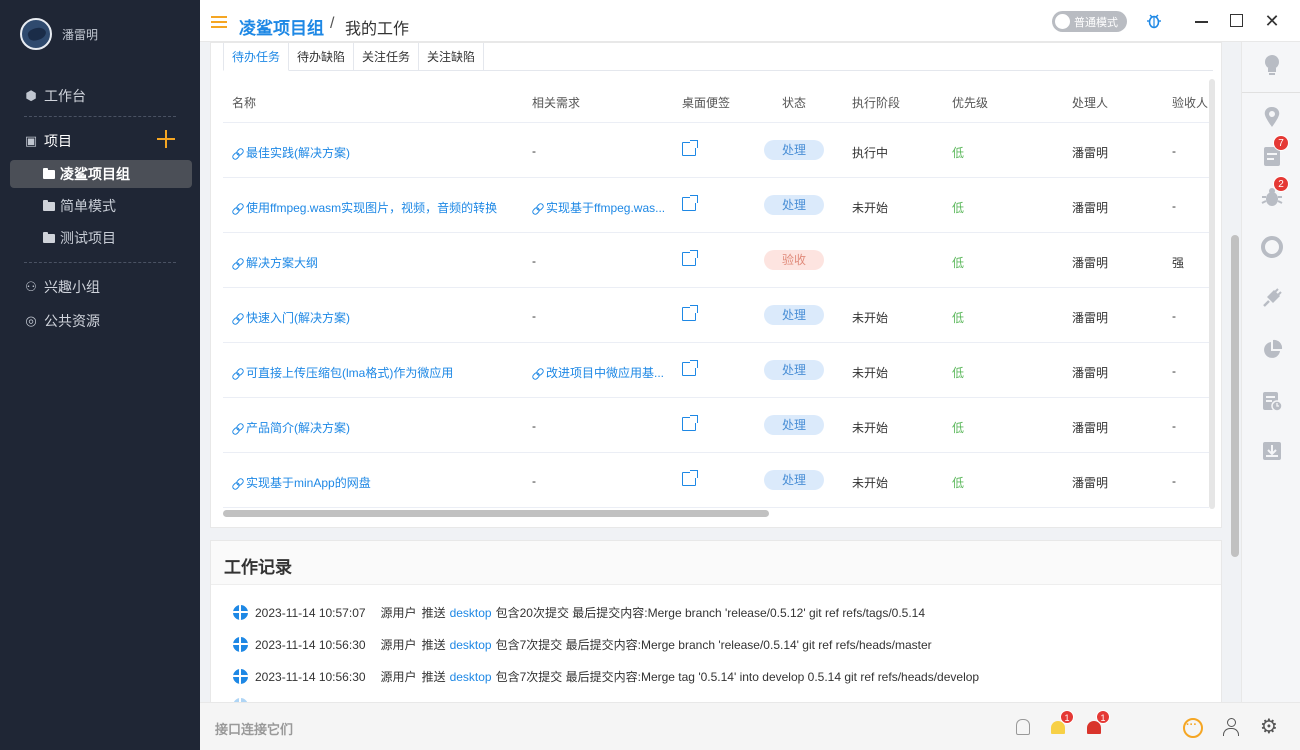 The width and height of the screenshot is (1300, 750). What do you see at coordinates (1089, 21) in the screenshot?
I see `mode-toggle: 普通模式` at bounding box center [1089, 21].